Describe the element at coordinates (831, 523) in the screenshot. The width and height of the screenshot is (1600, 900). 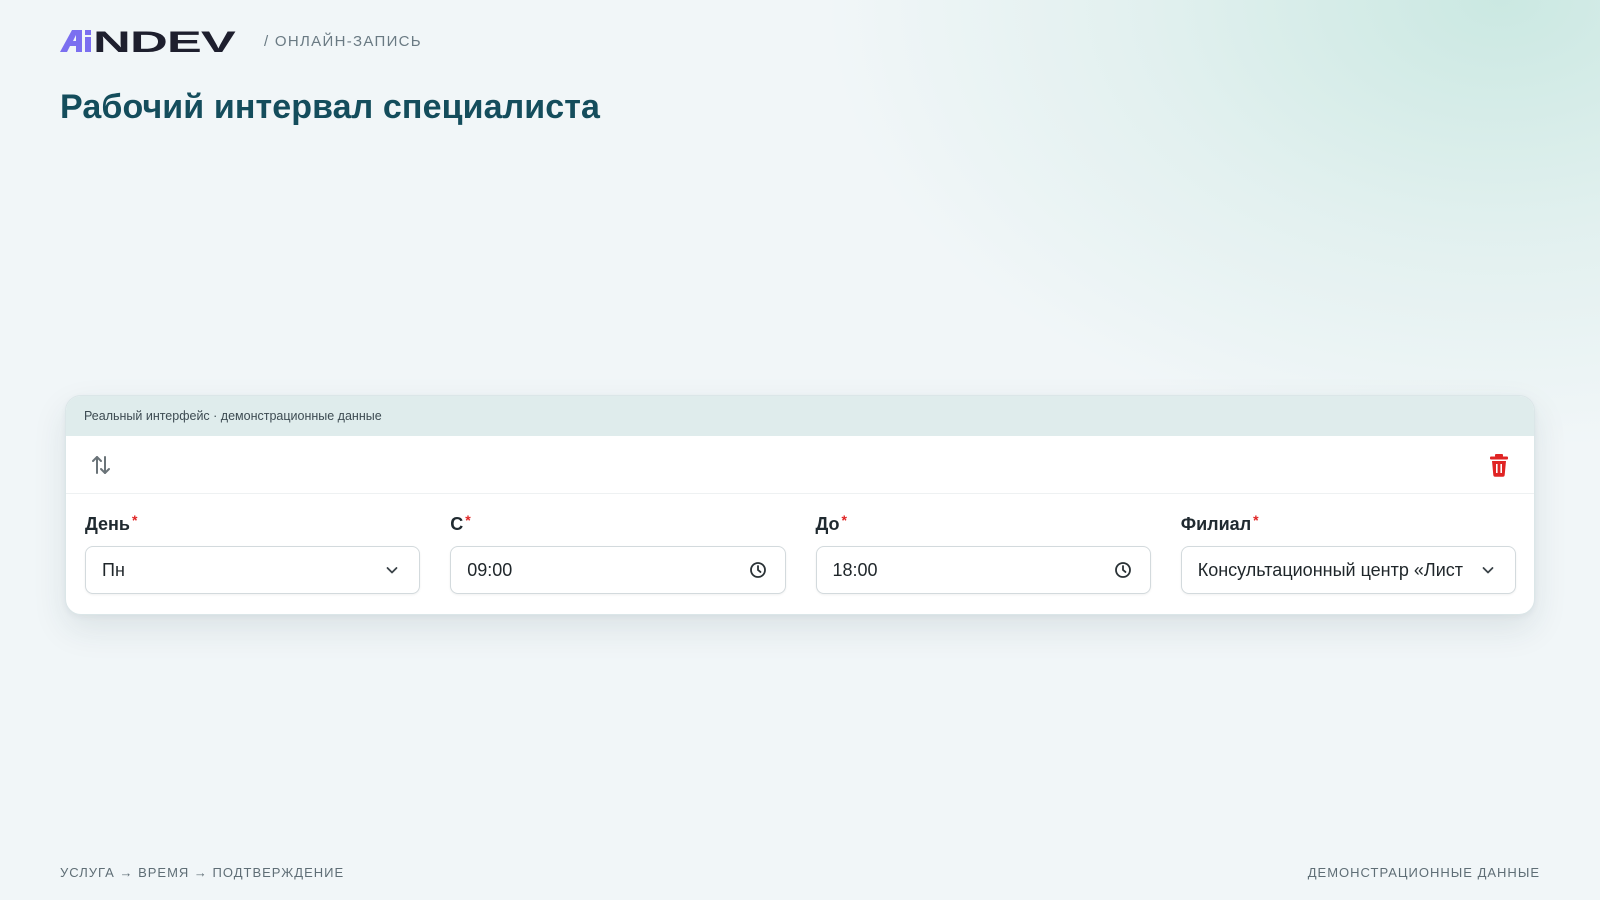
I see `to-label: До *` at that location.